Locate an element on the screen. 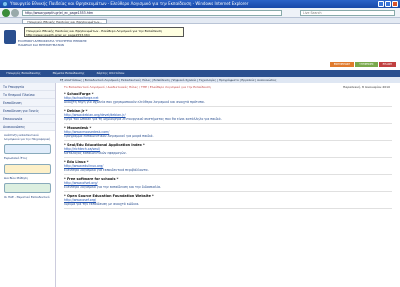  ministry-logo-icon is located at coordinates (10, 37).